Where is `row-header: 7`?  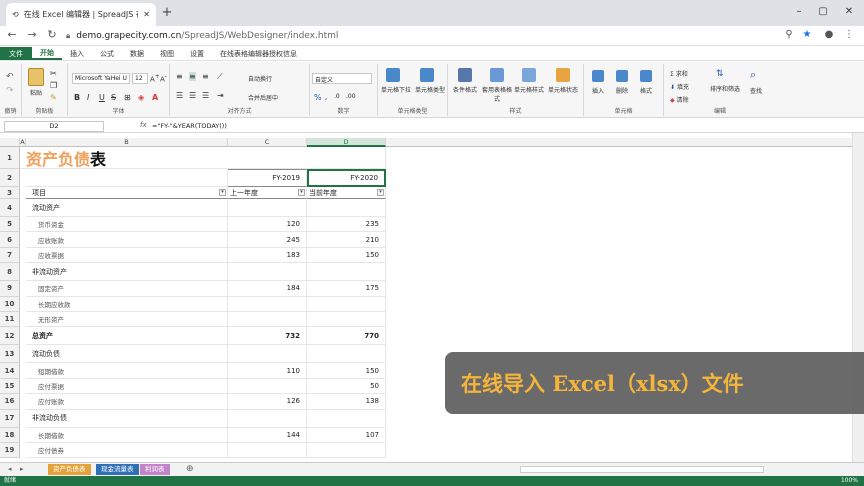 row-header: 7 is located at coordinates (10, 255).